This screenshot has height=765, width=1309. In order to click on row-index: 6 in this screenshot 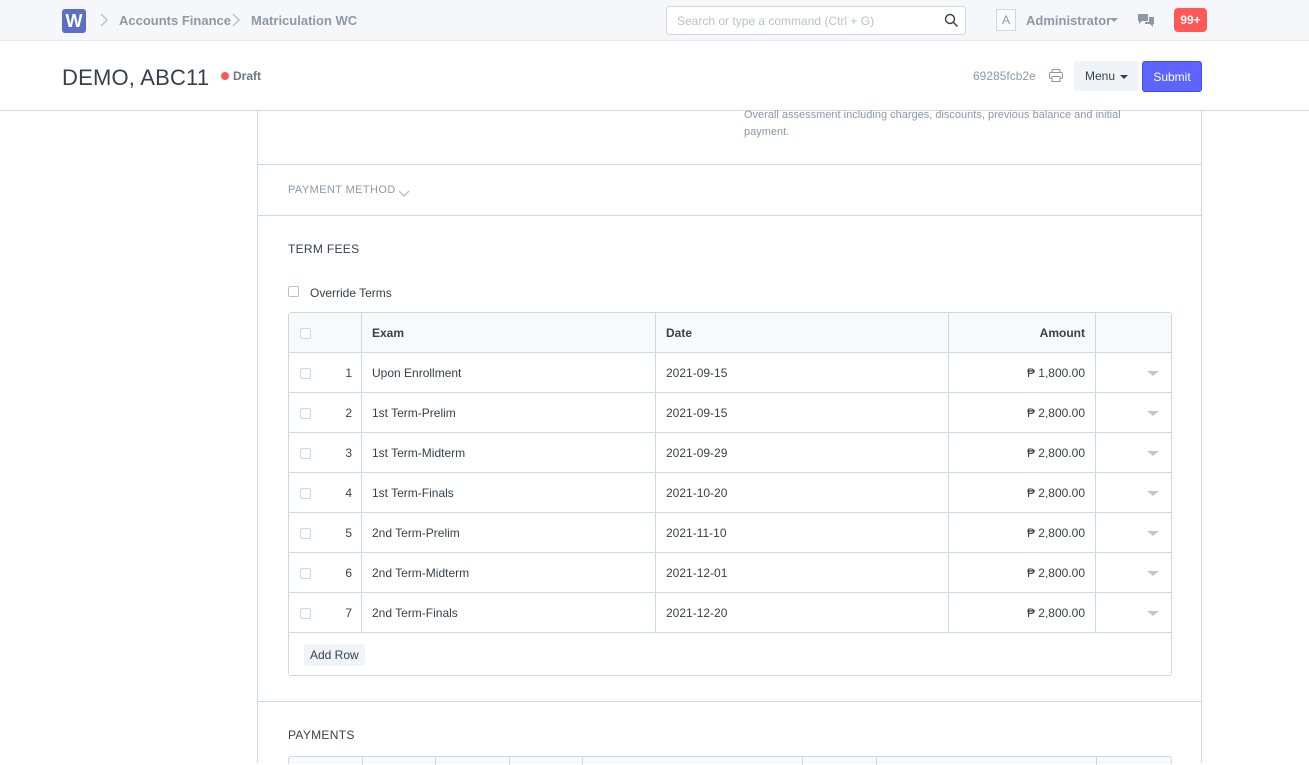, I will do `click(348, 573)`.